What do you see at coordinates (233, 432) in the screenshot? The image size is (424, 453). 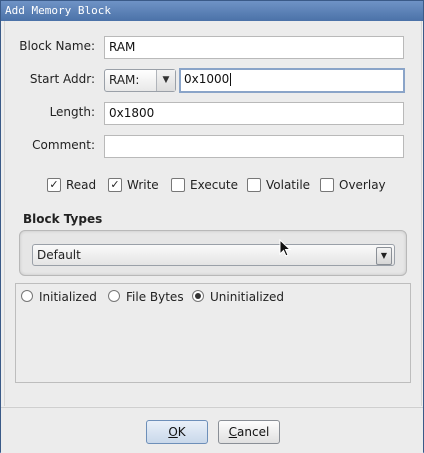 I see `cancel-mnemonic: C` at bounding box center [233, 432].